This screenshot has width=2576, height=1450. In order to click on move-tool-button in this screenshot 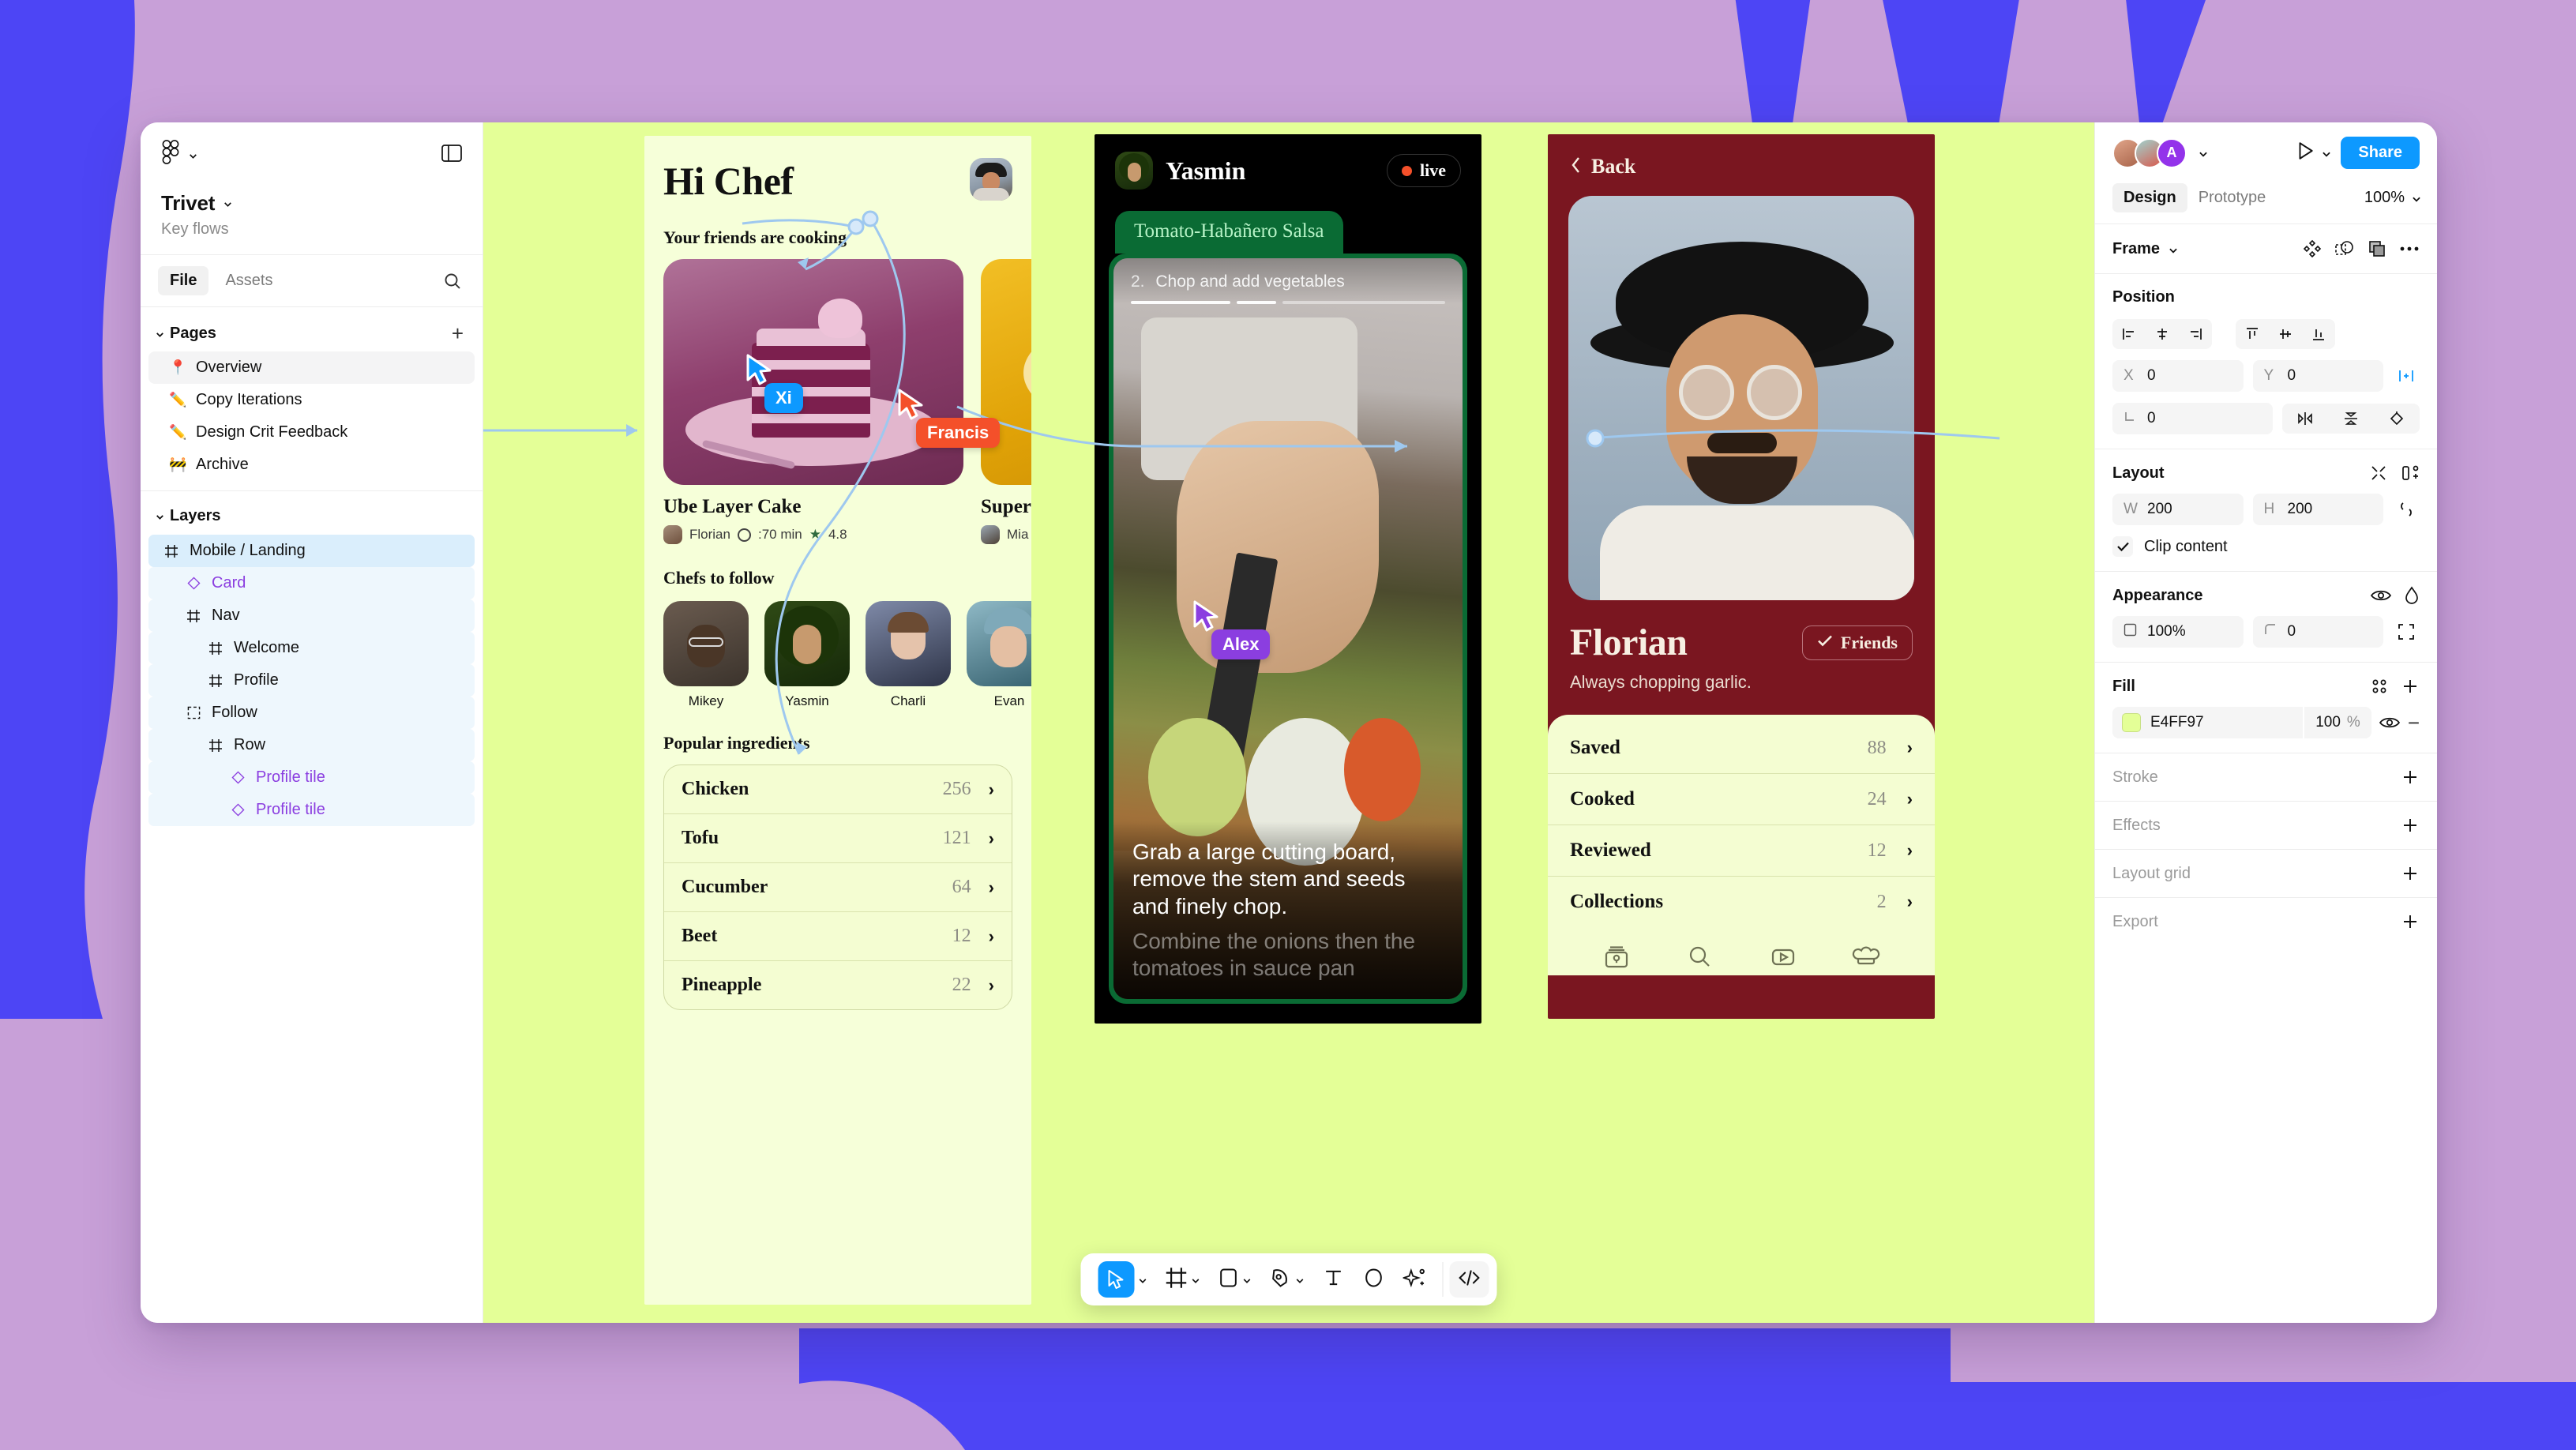, I will do `click(1122, 1279)`.